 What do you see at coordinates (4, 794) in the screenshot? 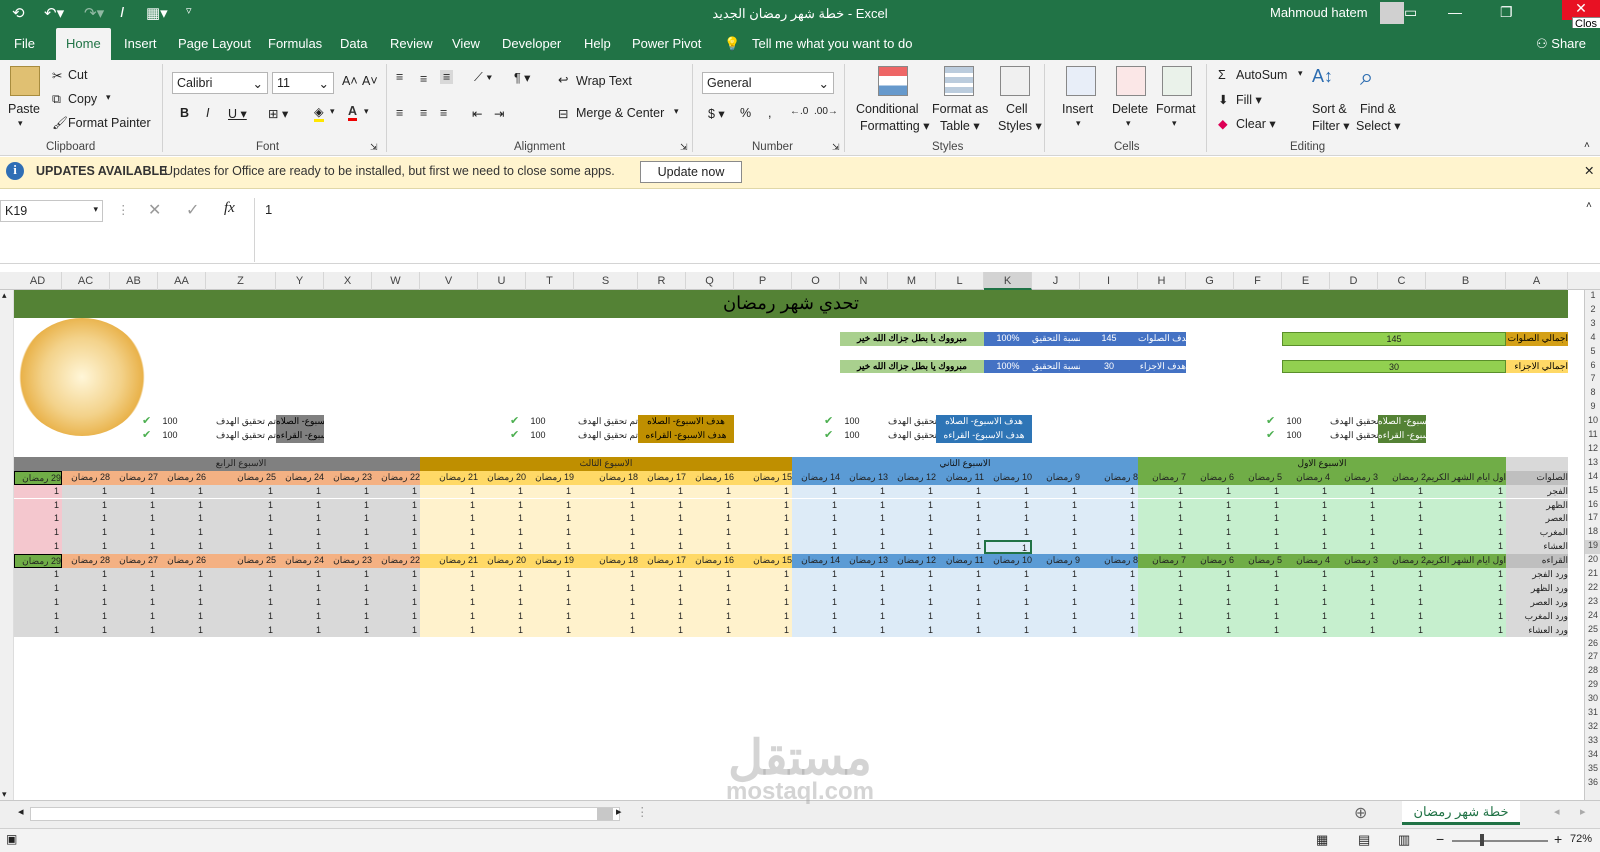
I see `scroll-down-icon: ▾` at bounding box center [4, 794].